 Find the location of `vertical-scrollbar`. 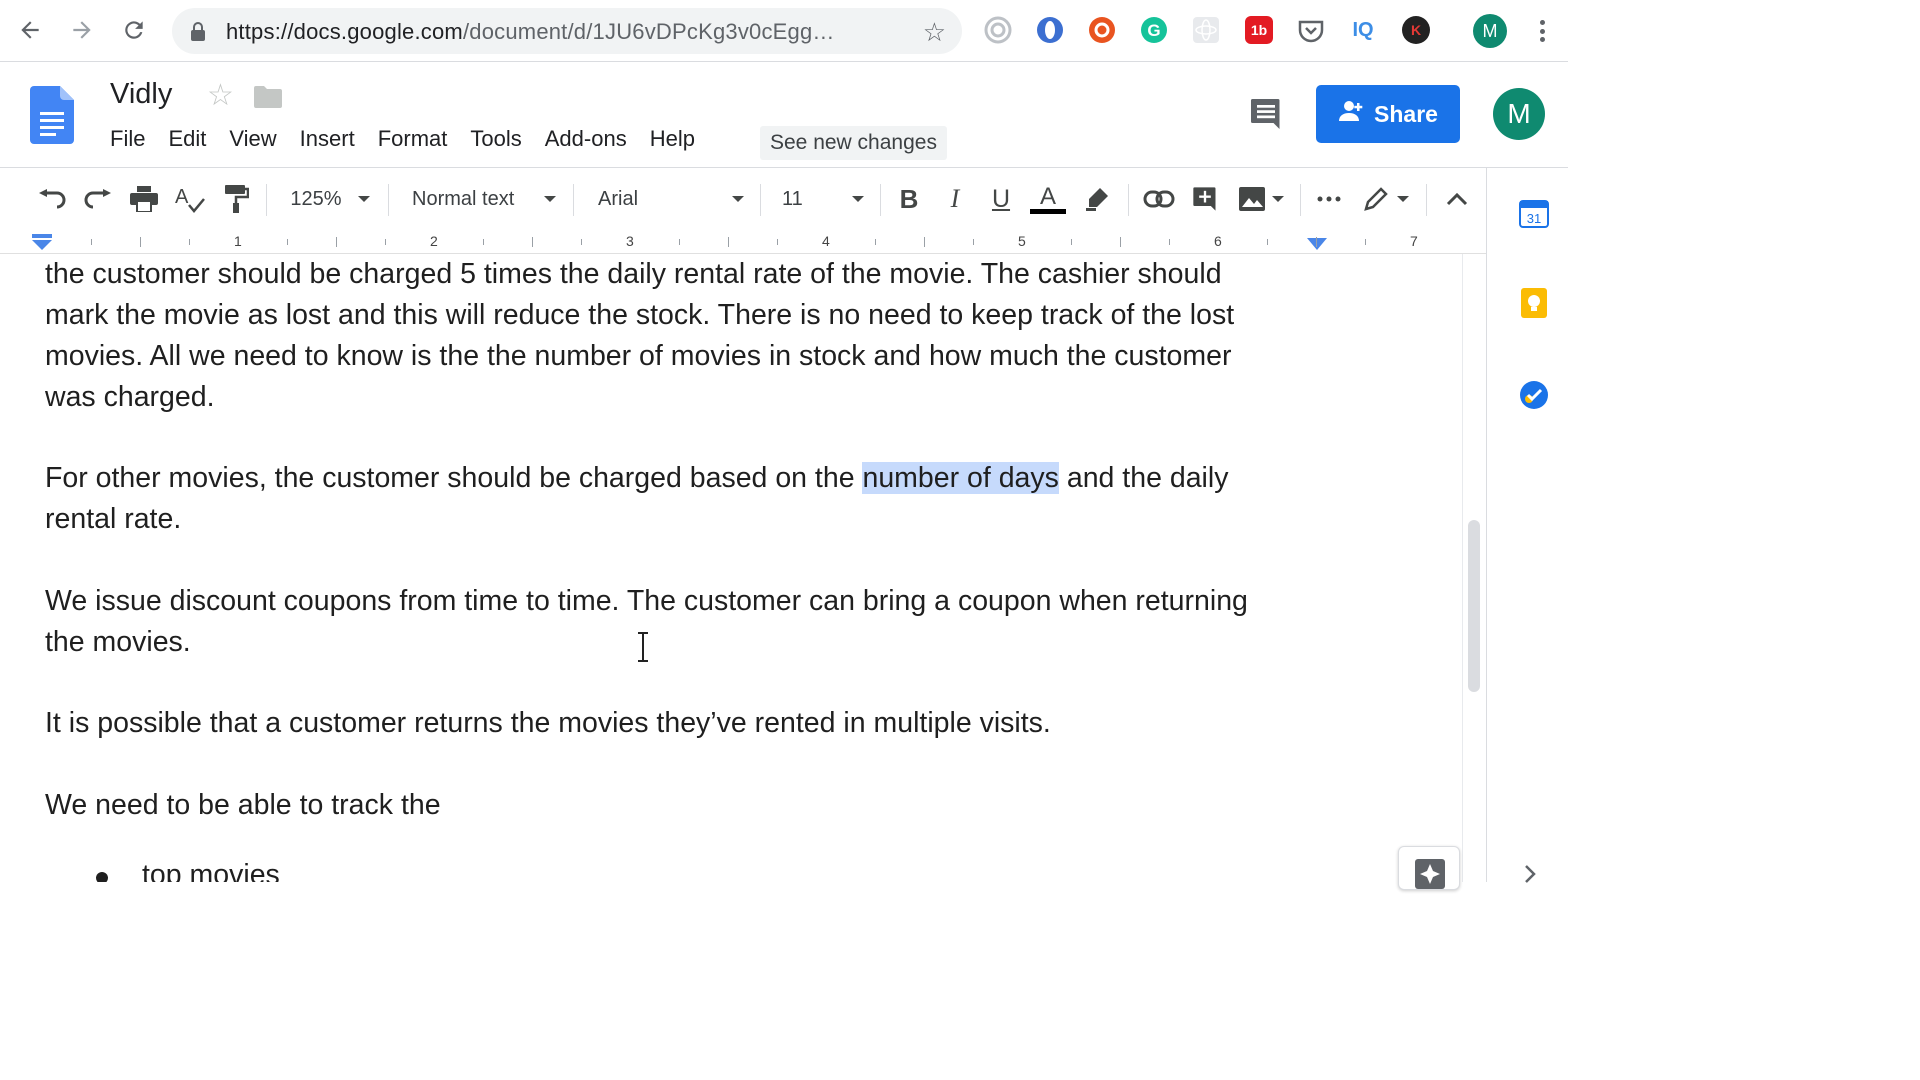

vertical-scrollbar is located at coordinates (1474, 568).